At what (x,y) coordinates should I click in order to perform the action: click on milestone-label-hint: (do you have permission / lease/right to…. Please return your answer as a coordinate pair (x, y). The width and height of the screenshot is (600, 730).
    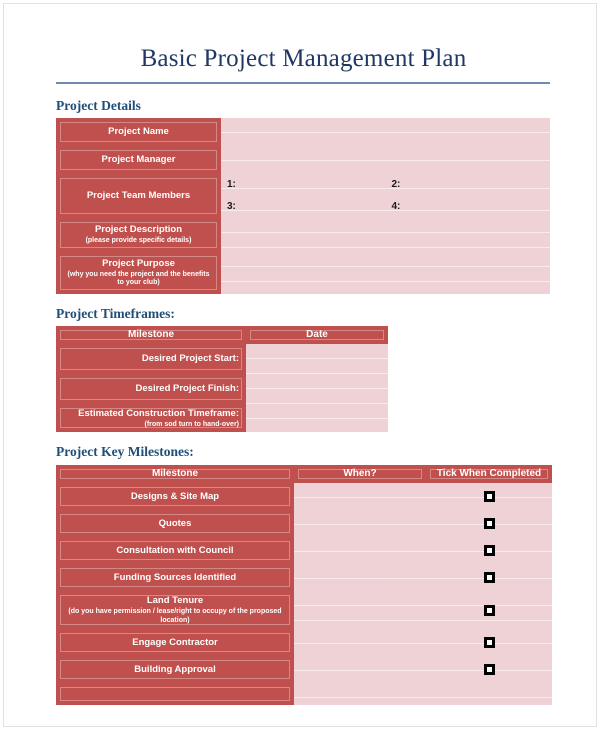
    Looking at the image, I should click on (175, 615).